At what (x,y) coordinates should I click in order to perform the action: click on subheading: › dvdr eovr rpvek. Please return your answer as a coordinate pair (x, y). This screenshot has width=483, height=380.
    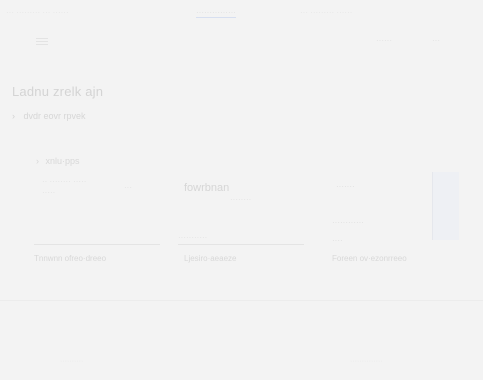
    Looking at the image, I should click on (49, 116).